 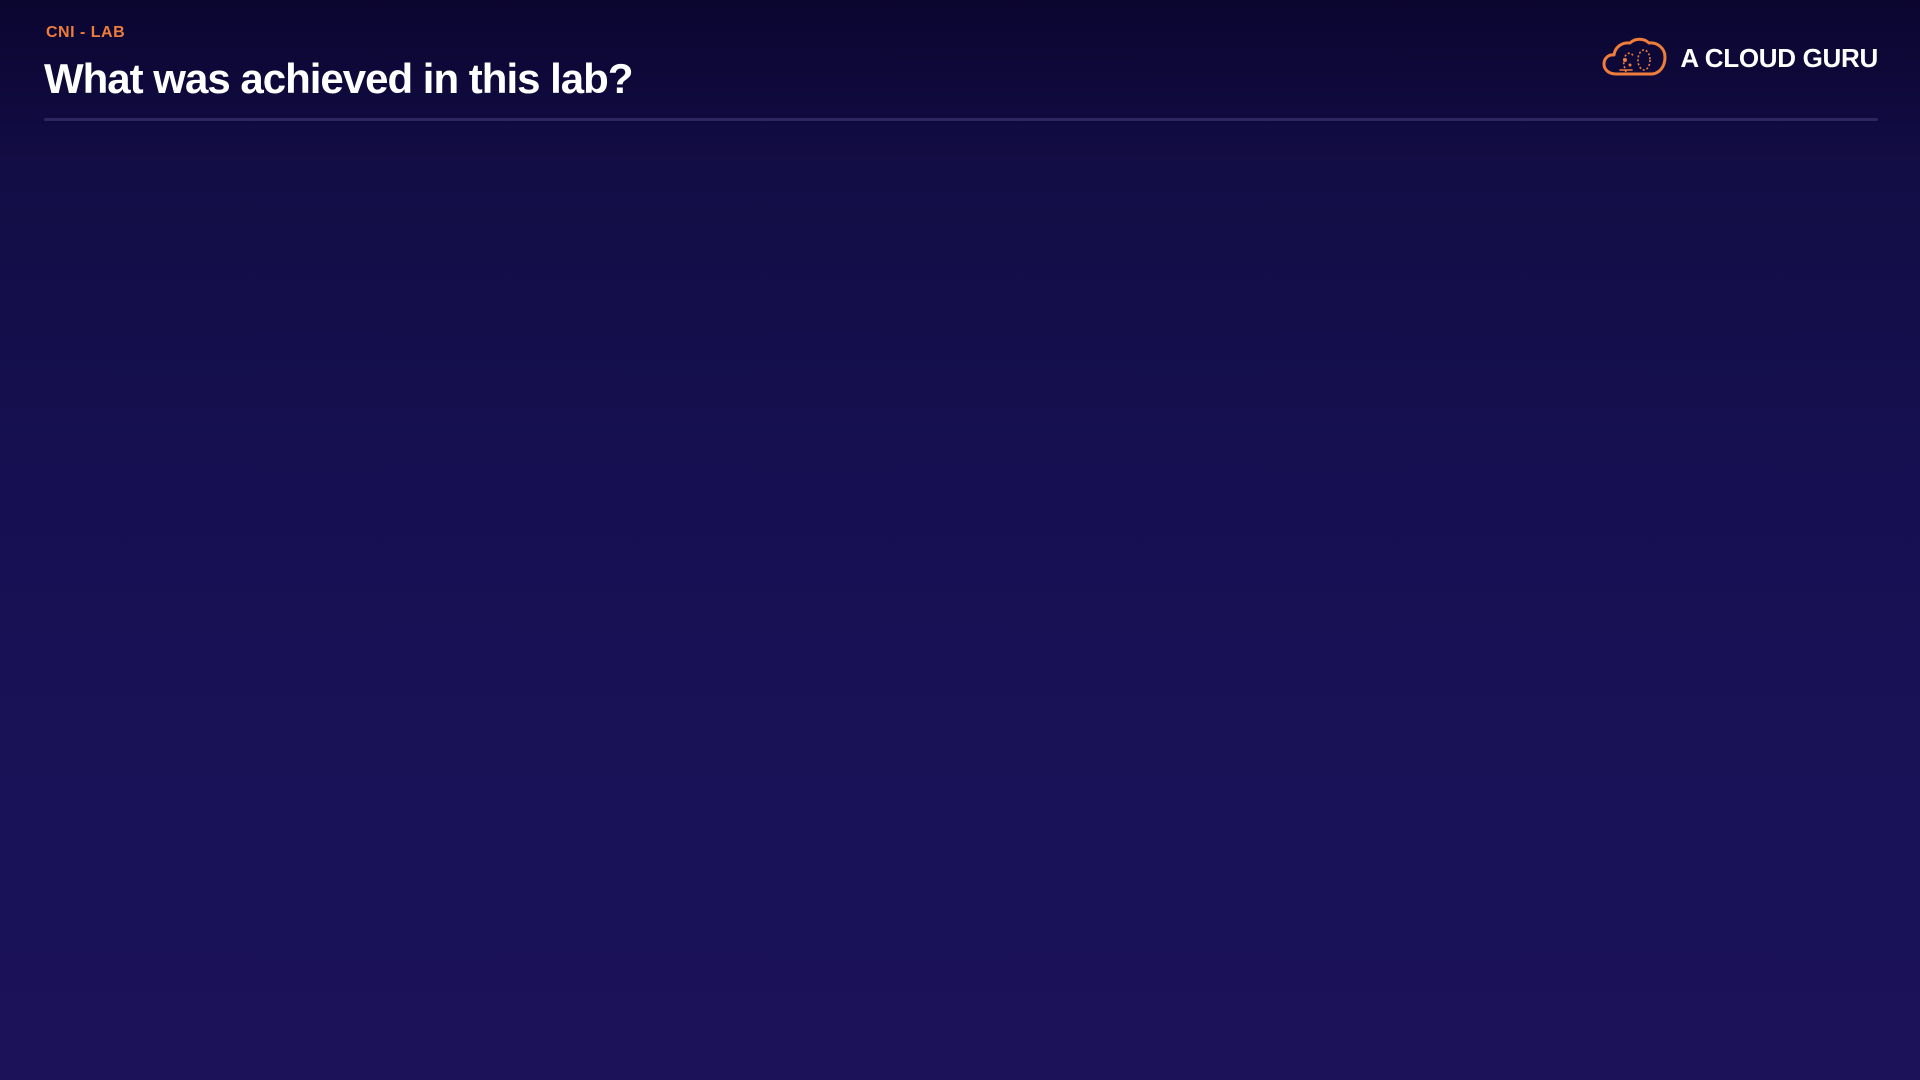 I want to click on brand-logo: A CLOUD GURU, so click(x=1740, y=58).